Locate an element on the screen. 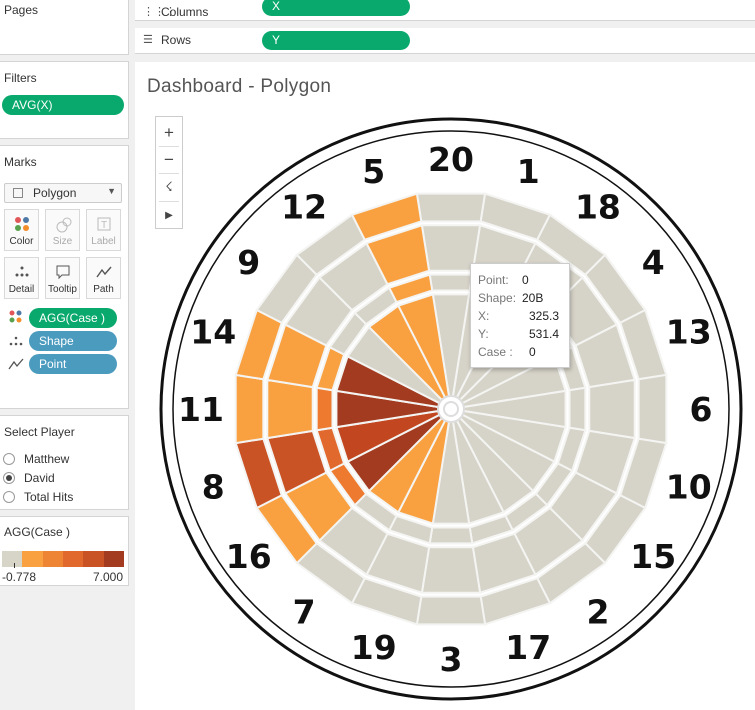 This screenshot has width=755, height=710. zoom-out-icon: − is located at coordinates (169, 160).